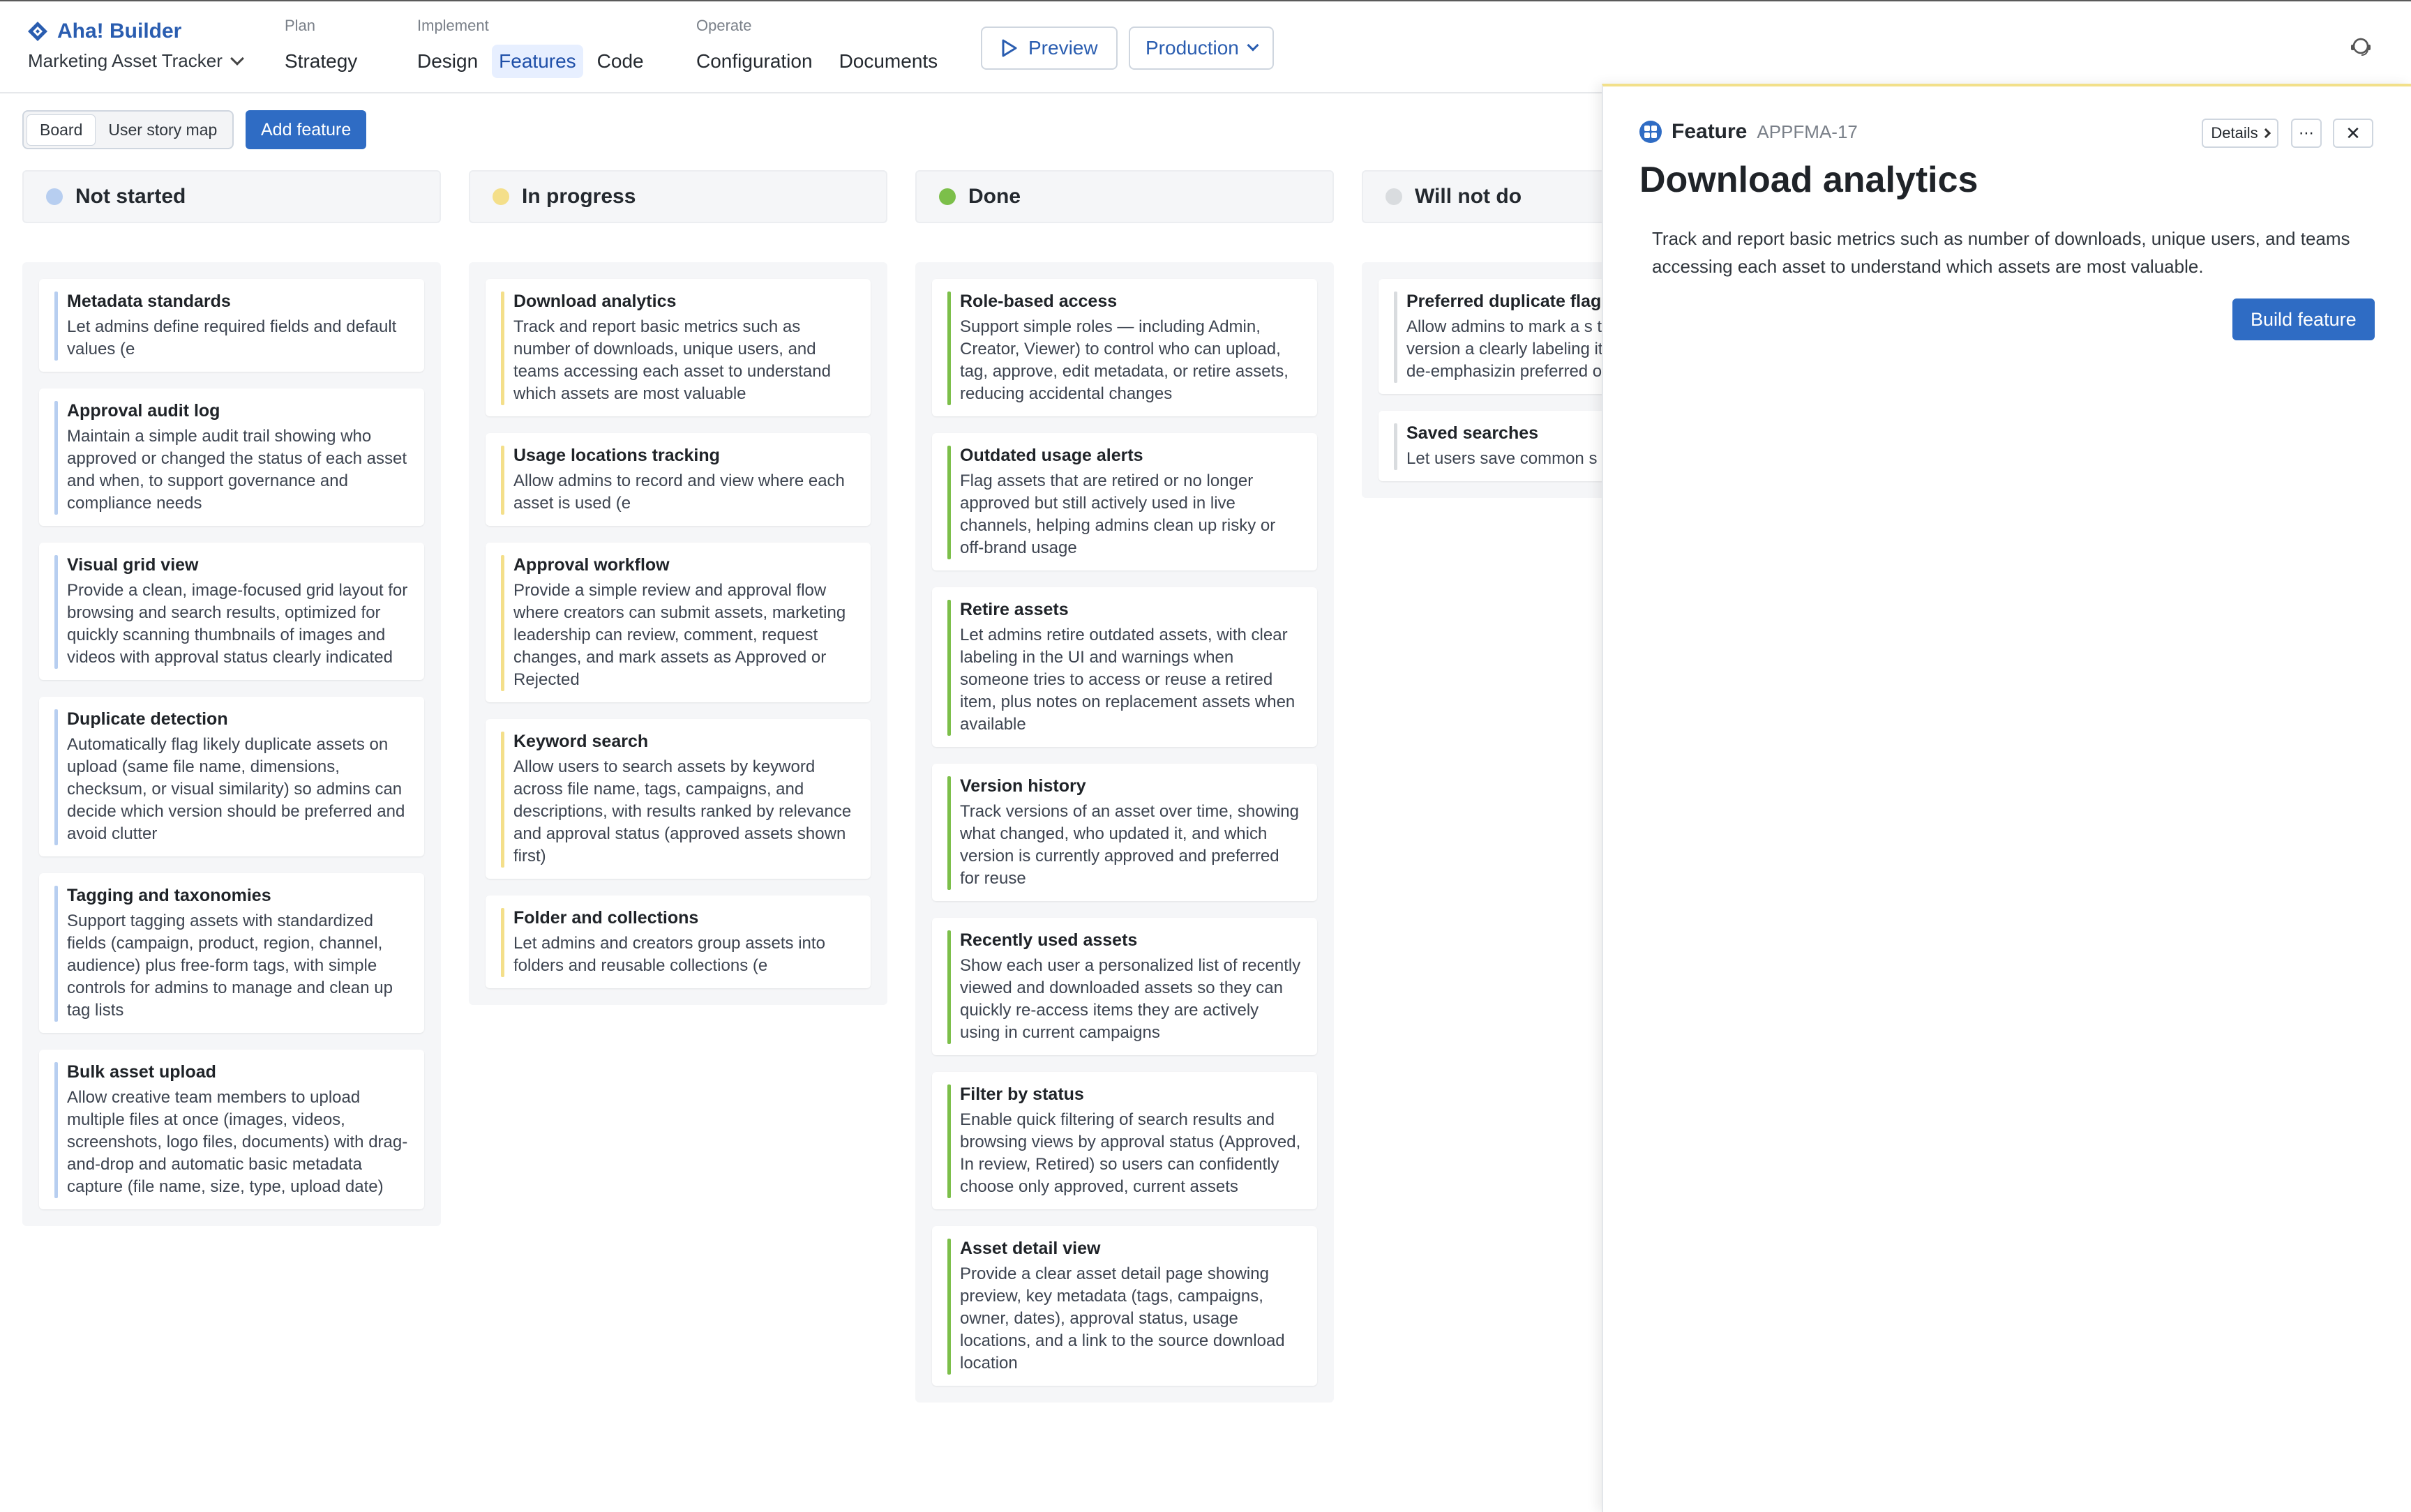  I want to click on record-type: Feature, so click(1710, 131).